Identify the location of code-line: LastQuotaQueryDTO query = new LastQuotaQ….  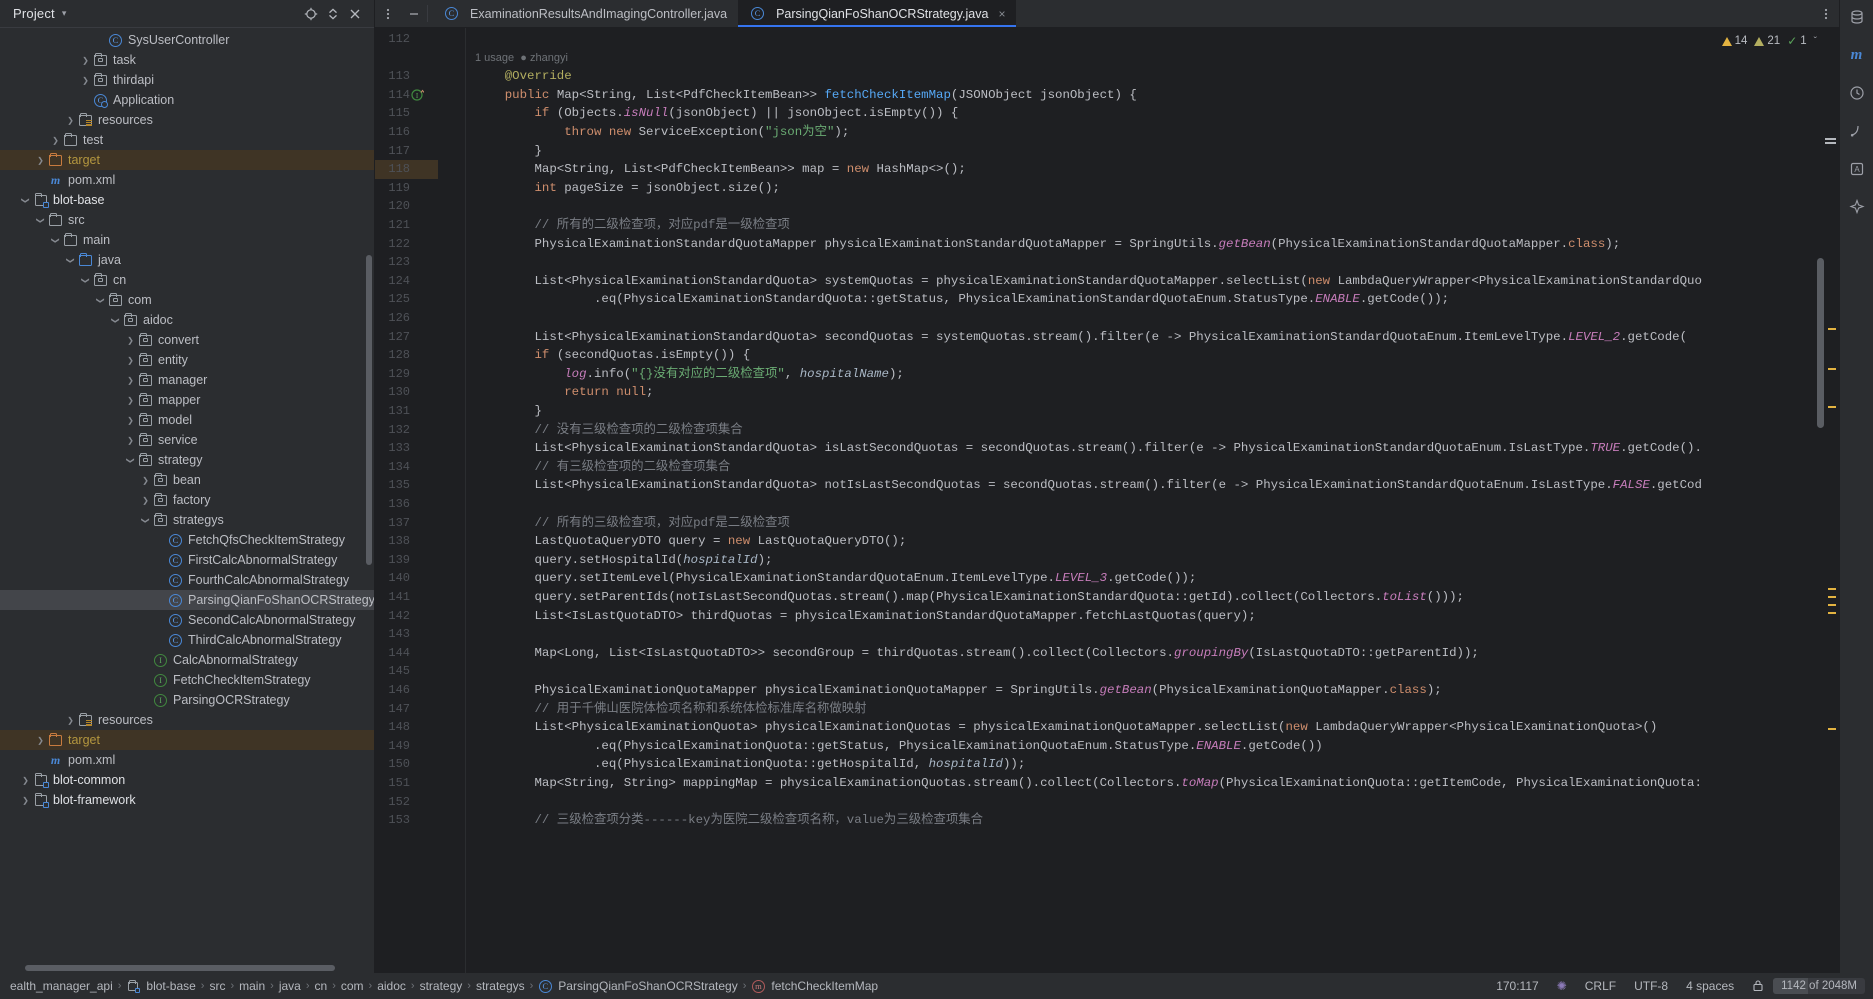
(691, 541).